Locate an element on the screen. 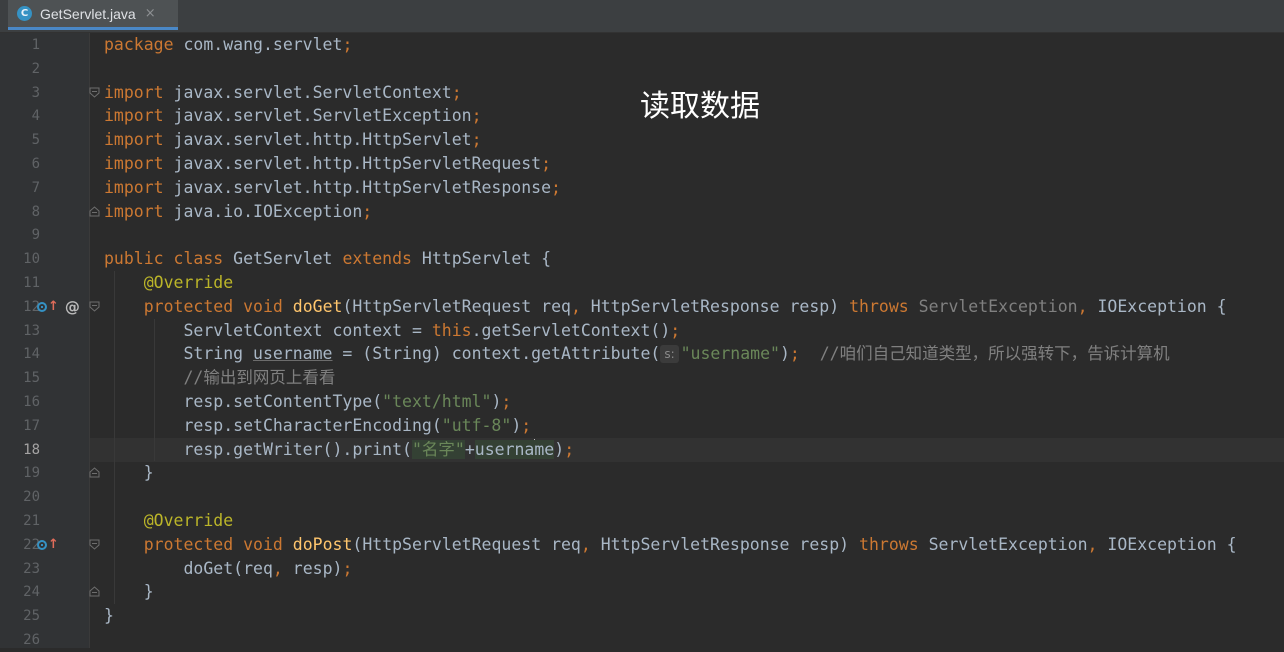  line-number: 24 is located at coordinates (31, 592).